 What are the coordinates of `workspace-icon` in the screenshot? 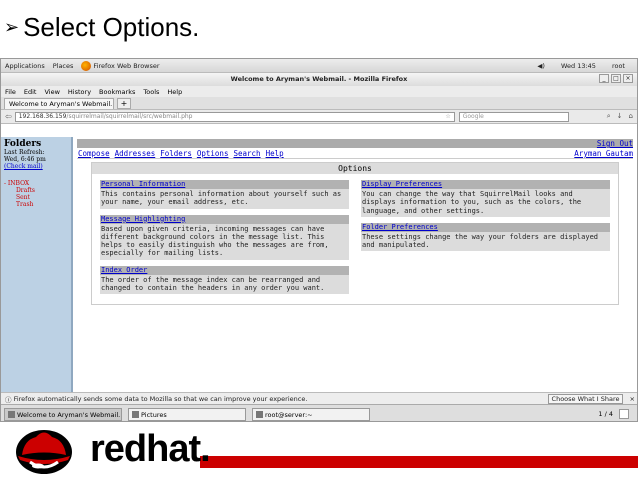 It's located at (624, 414).